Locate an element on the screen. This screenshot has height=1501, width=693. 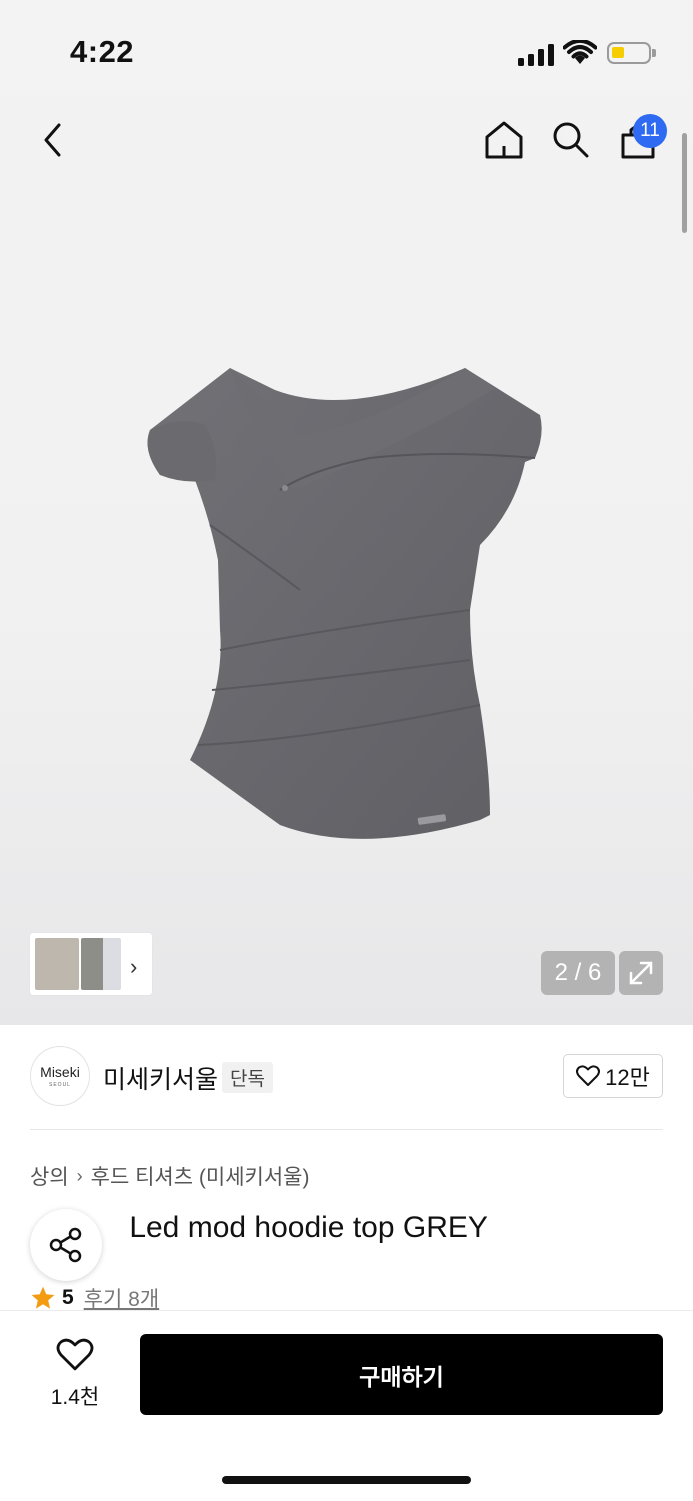
breadcrumb: 상의 › 후드 티셔츠 (미세키서울) is located at coordinates (170, 1176).